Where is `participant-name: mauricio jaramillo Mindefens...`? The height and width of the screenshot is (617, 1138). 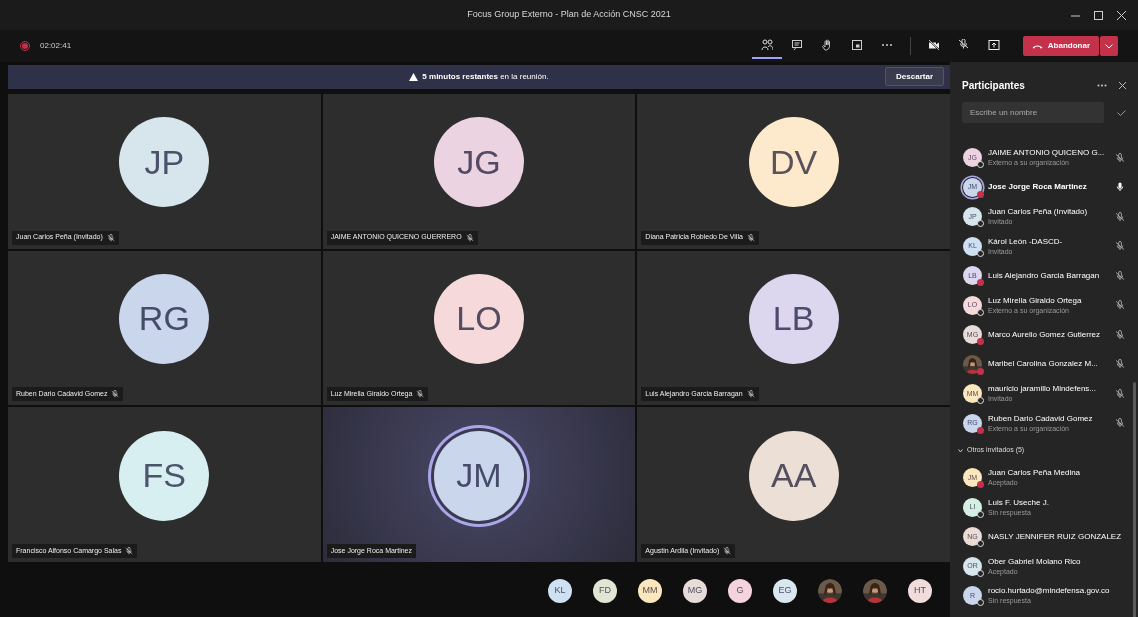 participant-name: mauricio jaramillo Mindefens... is located at coordinates (1043, 389).